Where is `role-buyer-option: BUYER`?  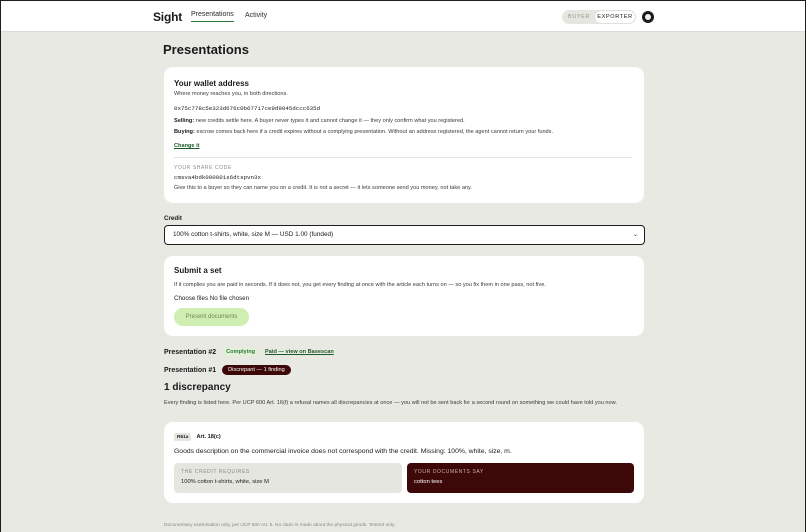
role-buyer-option: BUYER is located at coordinates (579, 17).